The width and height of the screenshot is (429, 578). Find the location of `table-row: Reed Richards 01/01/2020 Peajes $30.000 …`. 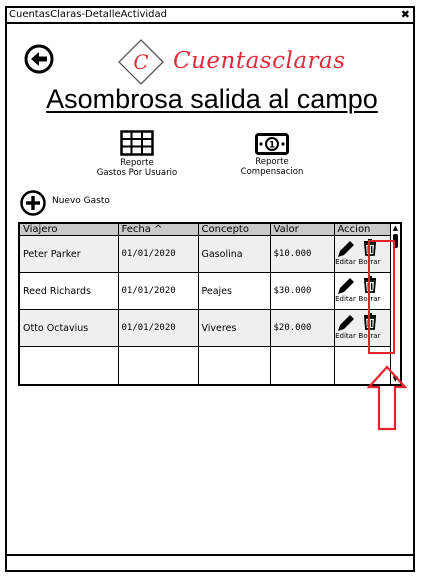

table-row: Reed Richards 01/01/2020 Peajes $30.000 … is located at coordinates (206, 291).